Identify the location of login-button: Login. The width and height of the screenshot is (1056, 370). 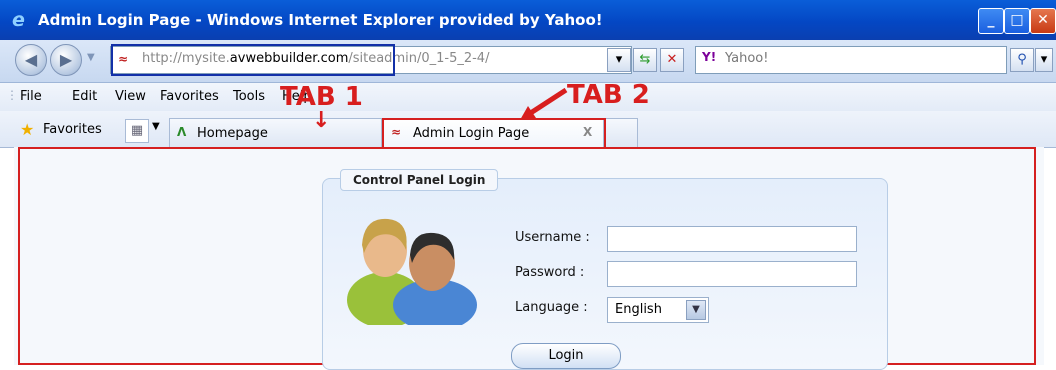
(566, 356).